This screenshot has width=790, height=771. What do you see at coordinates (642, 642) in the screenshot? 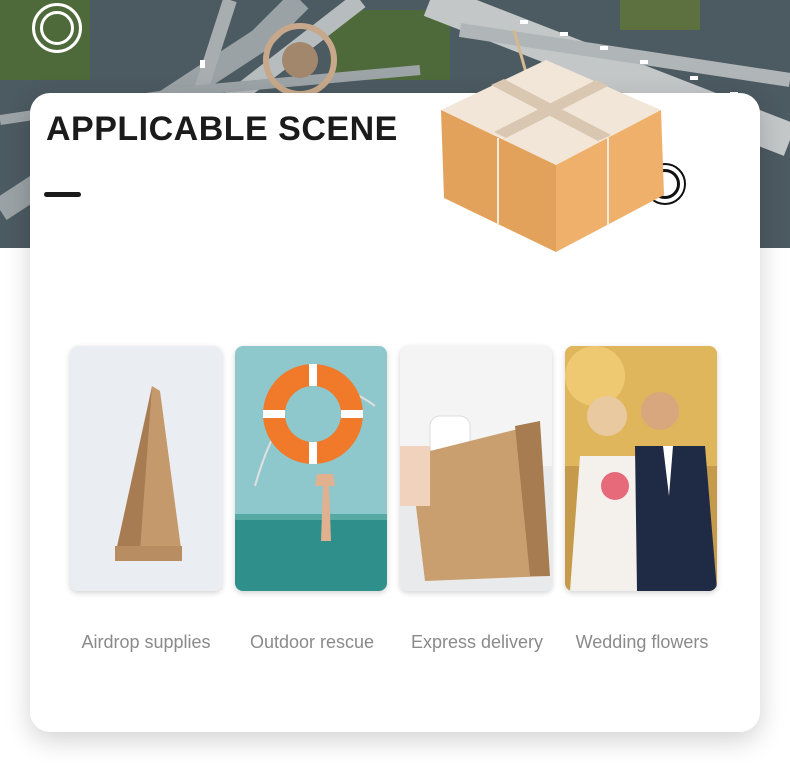
I see `scene-label-wedding: Wedding flowers` at bounding box center [642, 642].